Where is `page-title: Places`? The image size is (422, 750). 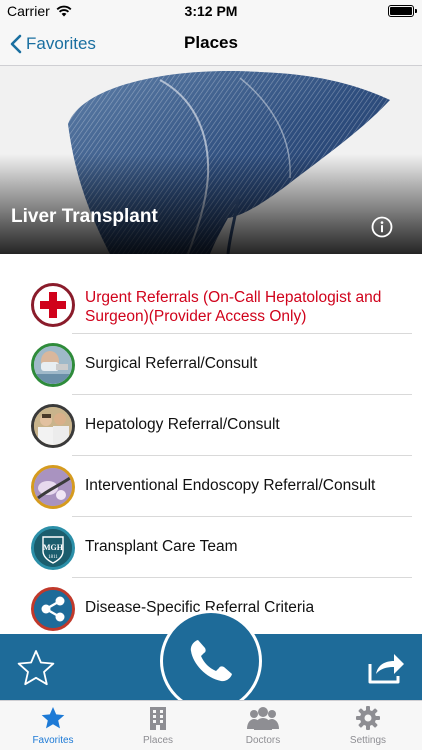
page-title: Places is located at coordinates (211, 42).